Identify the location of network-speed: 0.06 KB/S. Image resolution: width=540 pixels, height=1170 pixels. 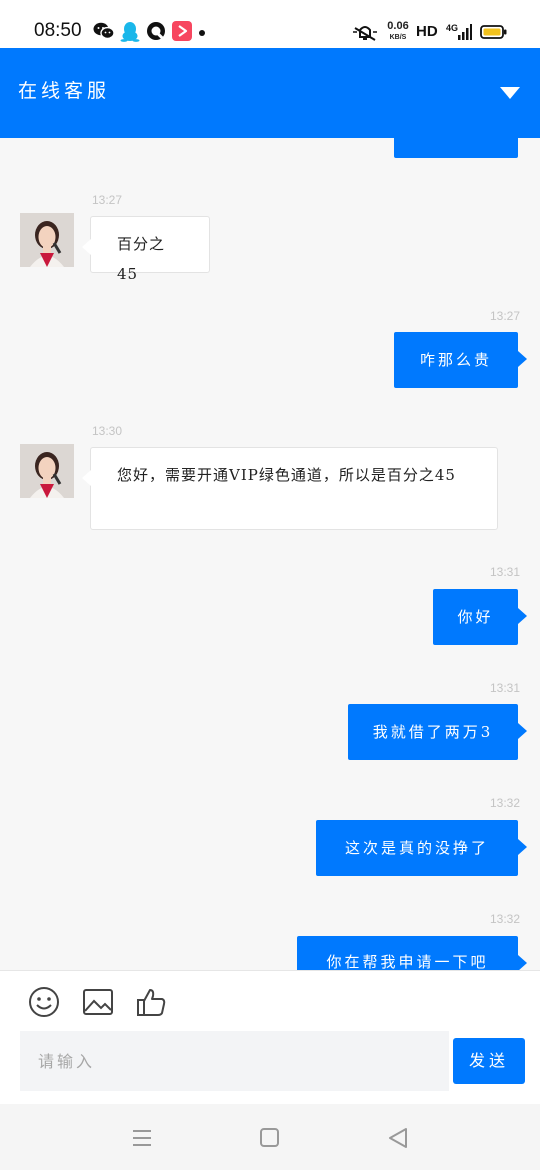
(398, 31).